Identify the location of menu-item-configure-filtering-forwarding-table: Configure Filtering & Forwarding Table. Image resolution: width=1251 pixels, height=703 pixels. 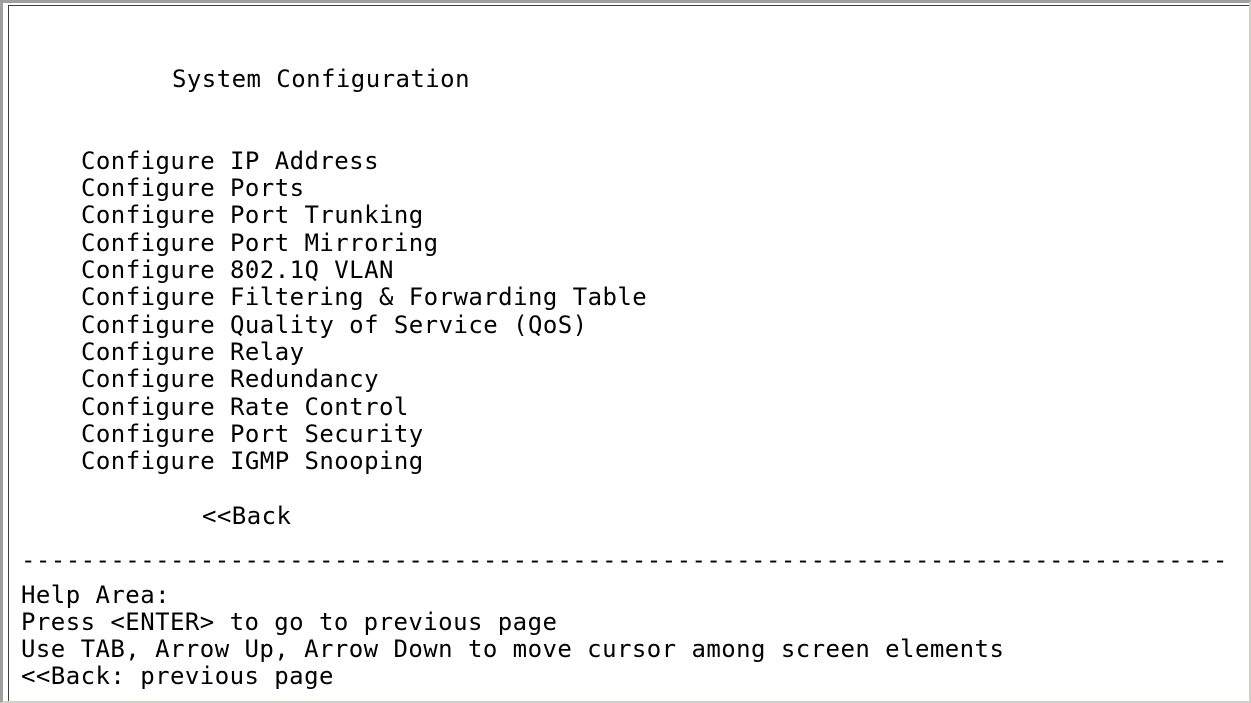
(364, 297).